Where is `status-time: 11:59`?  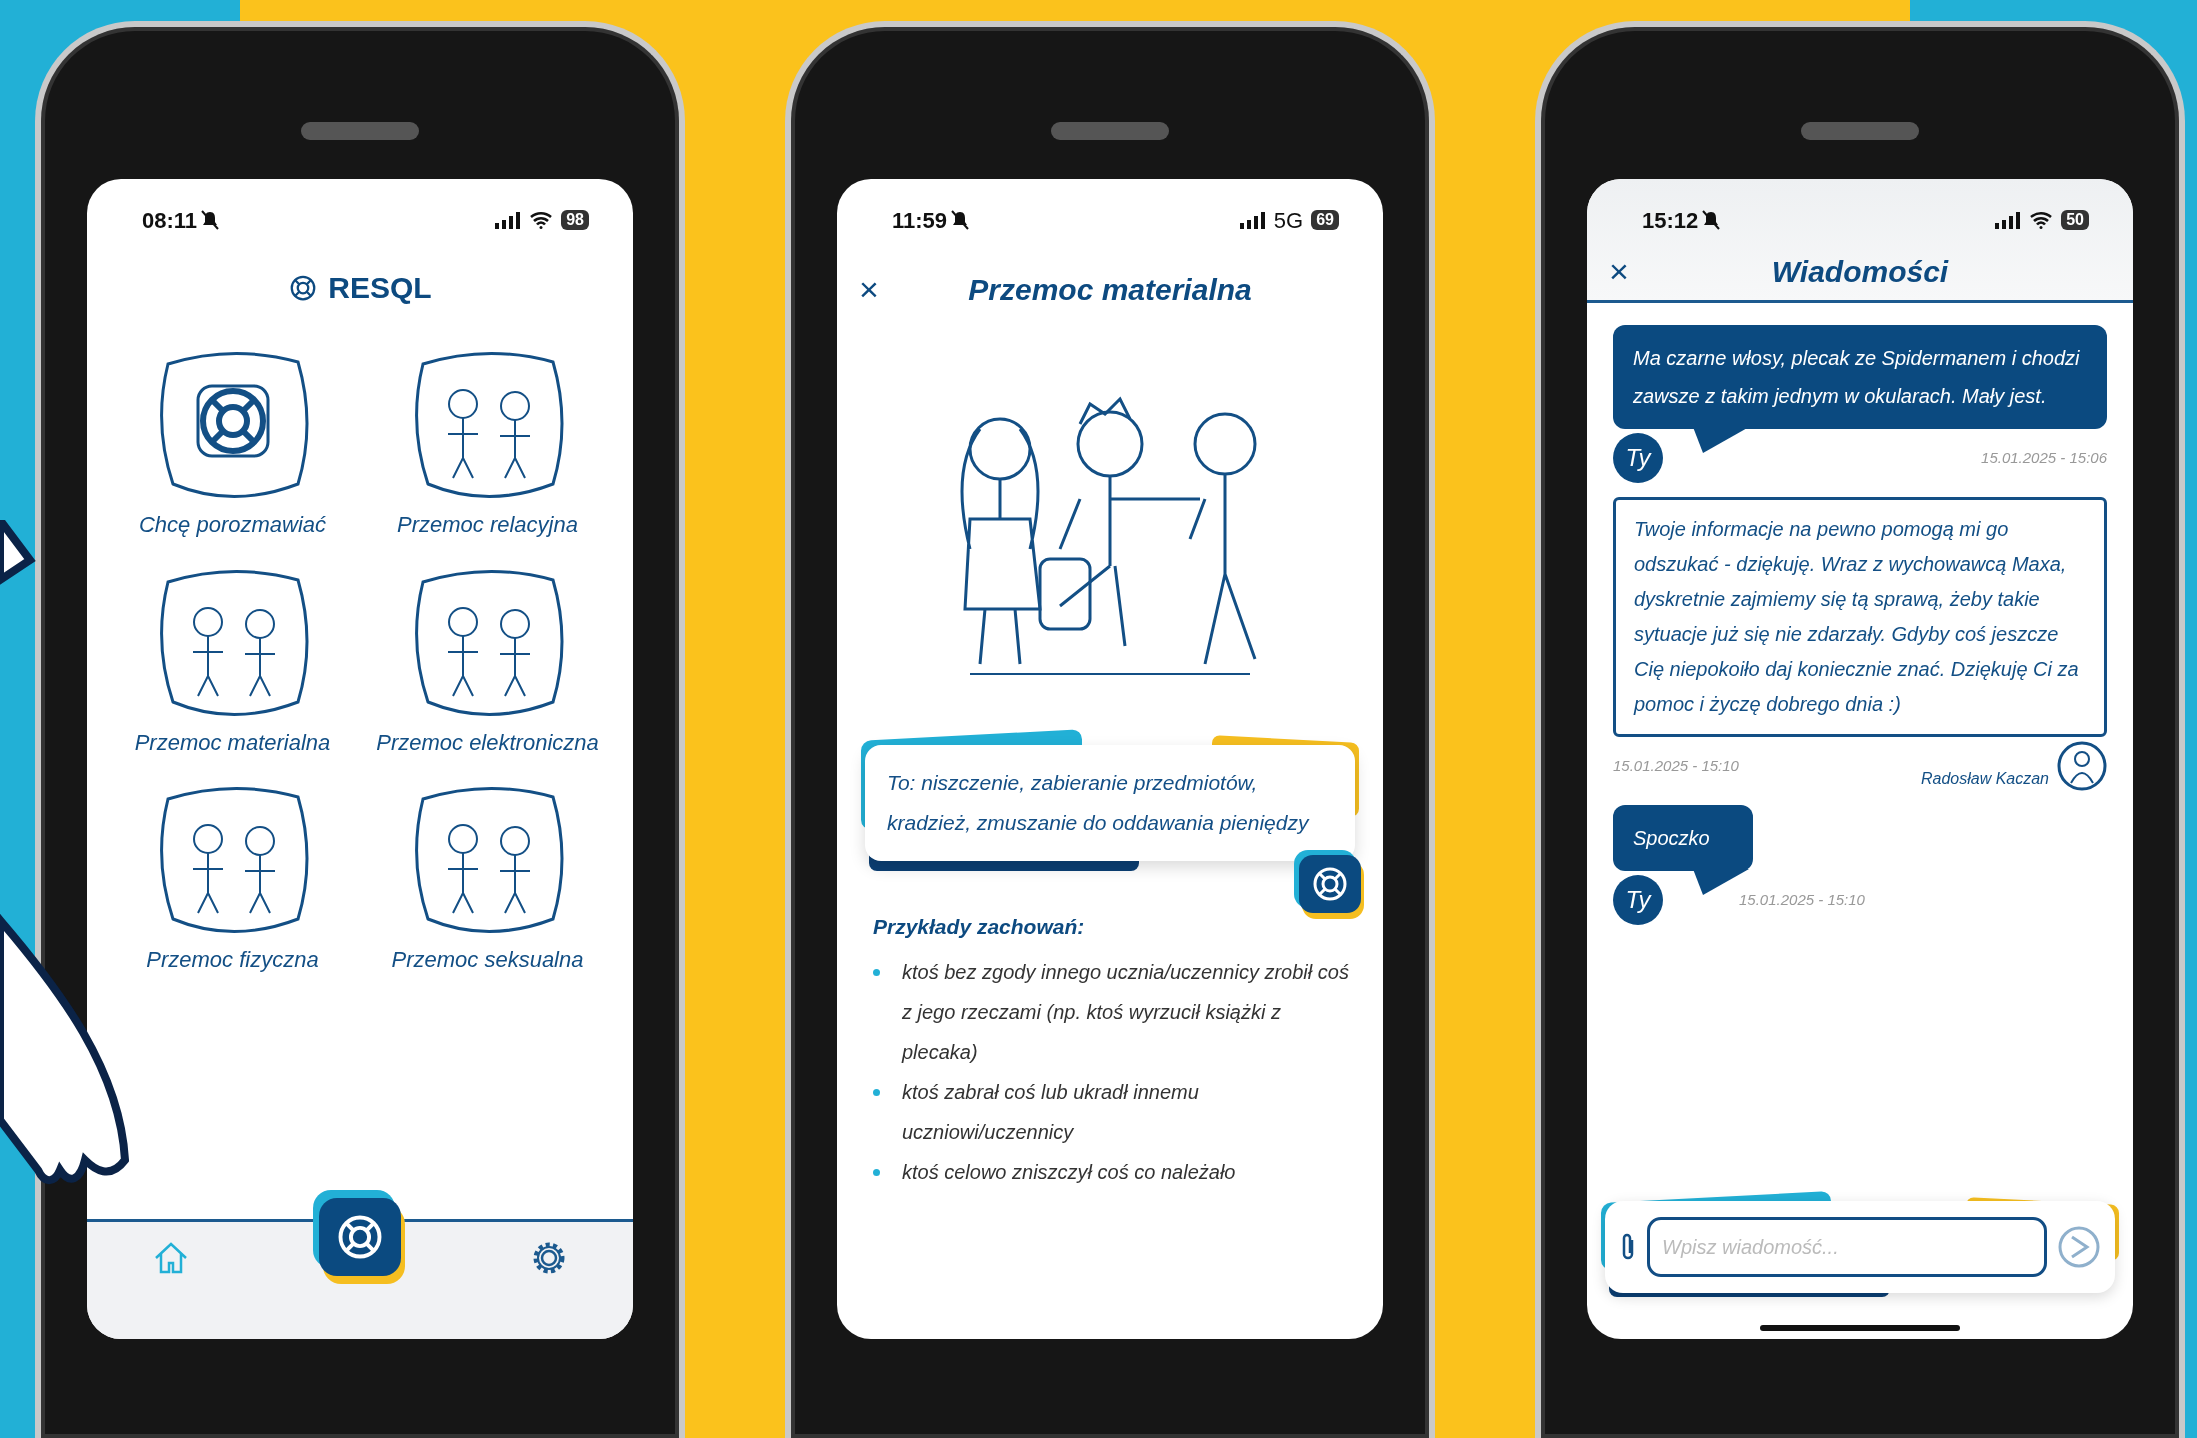 status-time: 11:59 is located at coordinates (920, 220).